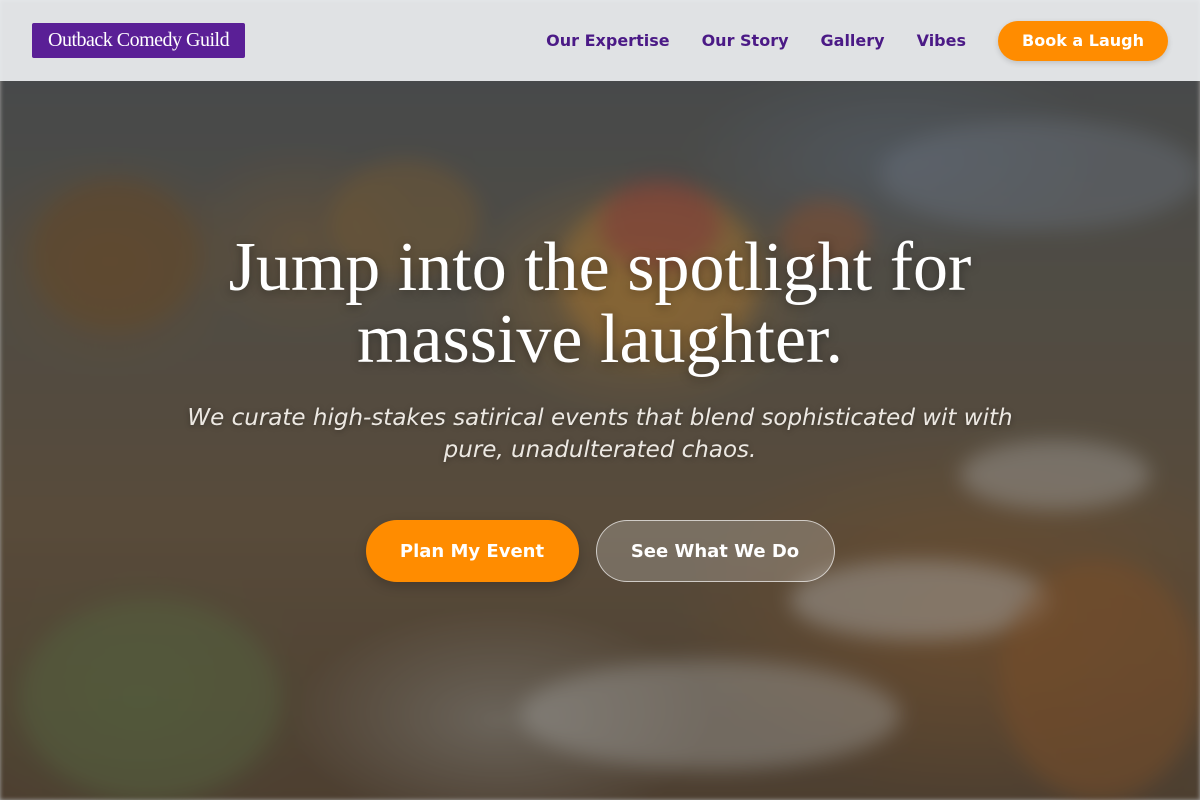 The image size is (1200, 800). What do you see at coordinates (941, 40) in the screenshot?
I see `nav-link-vibes: Vibes` at bounding box center [941, 40].